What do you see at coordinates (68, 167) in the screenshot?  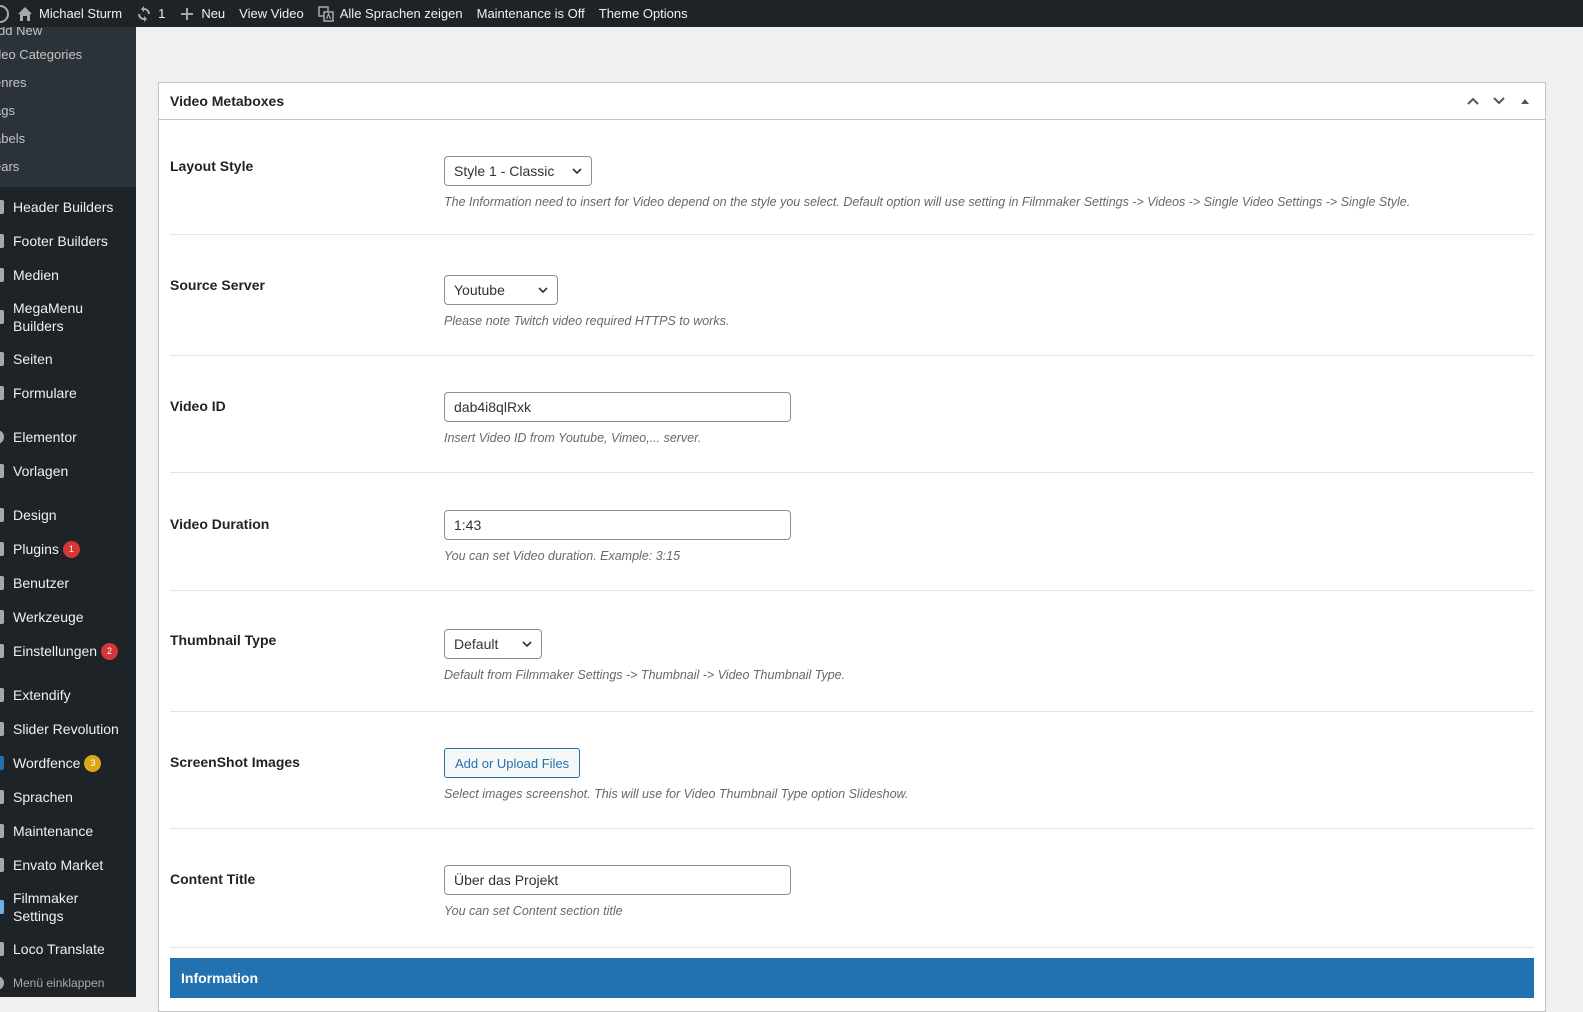 I see `submenu-item-years: ears` at bounding box center [68, 167].